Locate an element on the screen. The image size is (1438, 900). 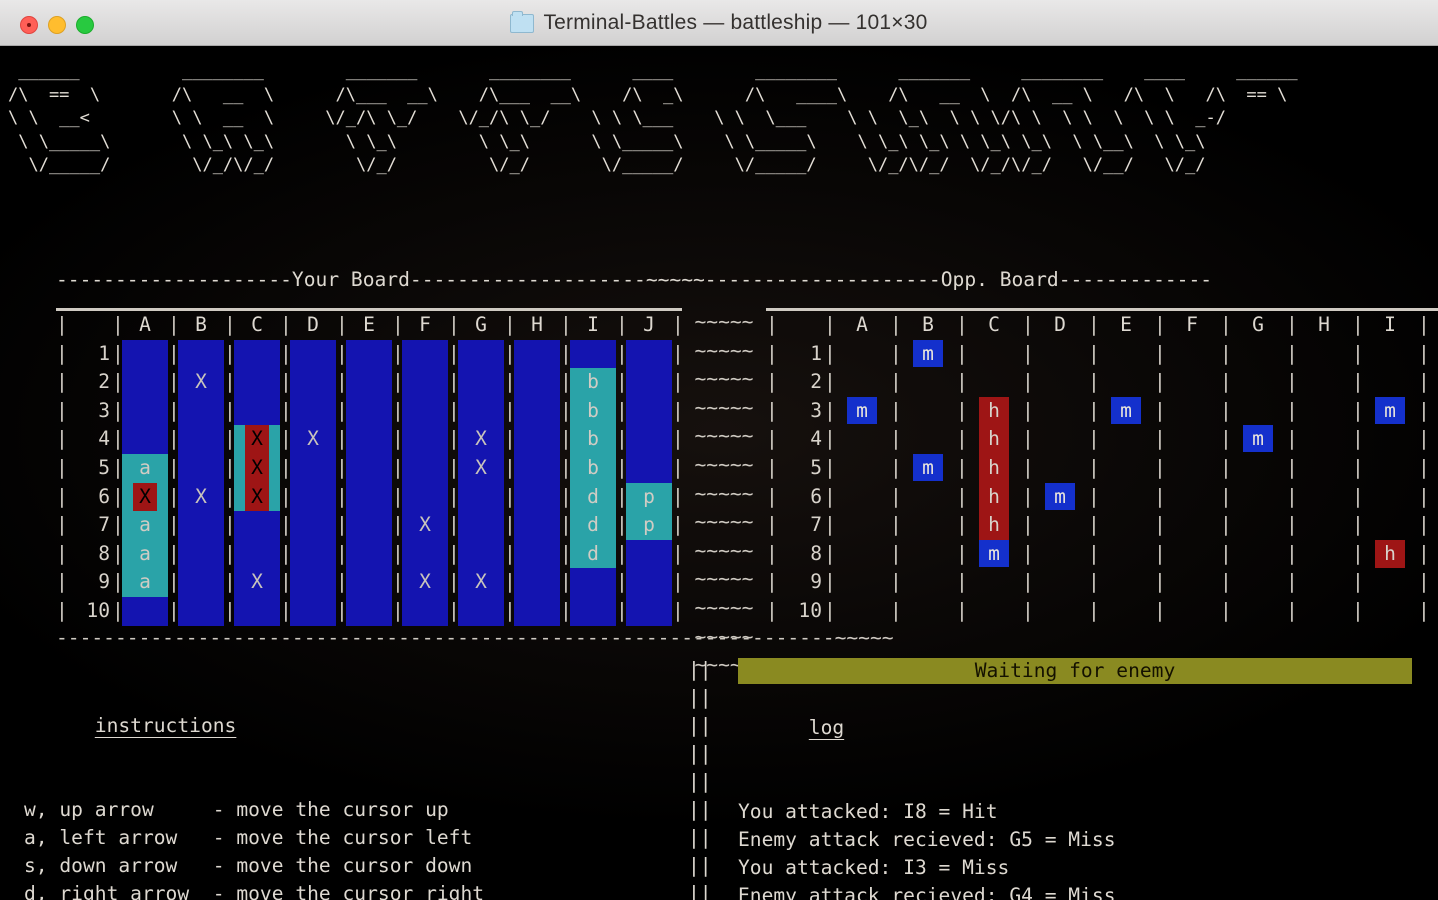
your-cell-E5 is located at coordinates (369, 468).